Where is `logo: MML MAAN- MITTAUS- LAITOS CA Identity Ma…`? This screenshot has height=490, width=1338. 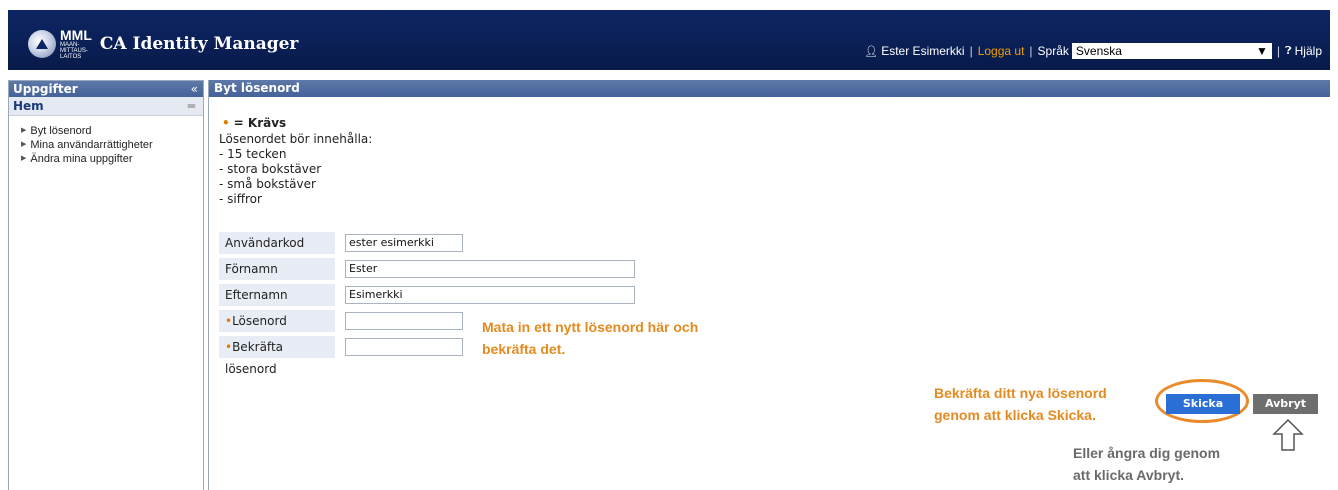 logo: MML MAAN- MITTAUS- LAITOS CA Identity Ma… is located at coordinates (163, 44).